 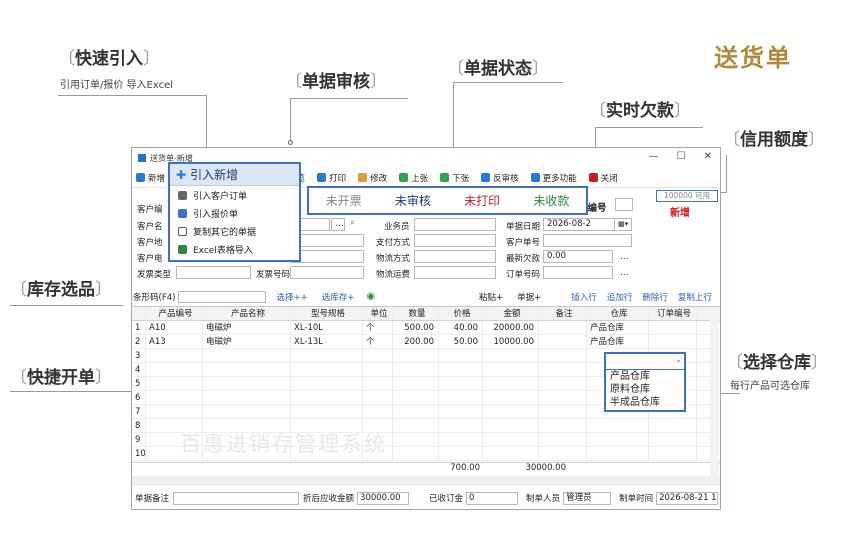 What do you see at coordinates (234, 175) in the screenshot?
I see `import-menu-head: ✚ 引入新增` at bounding box center [234, 175].